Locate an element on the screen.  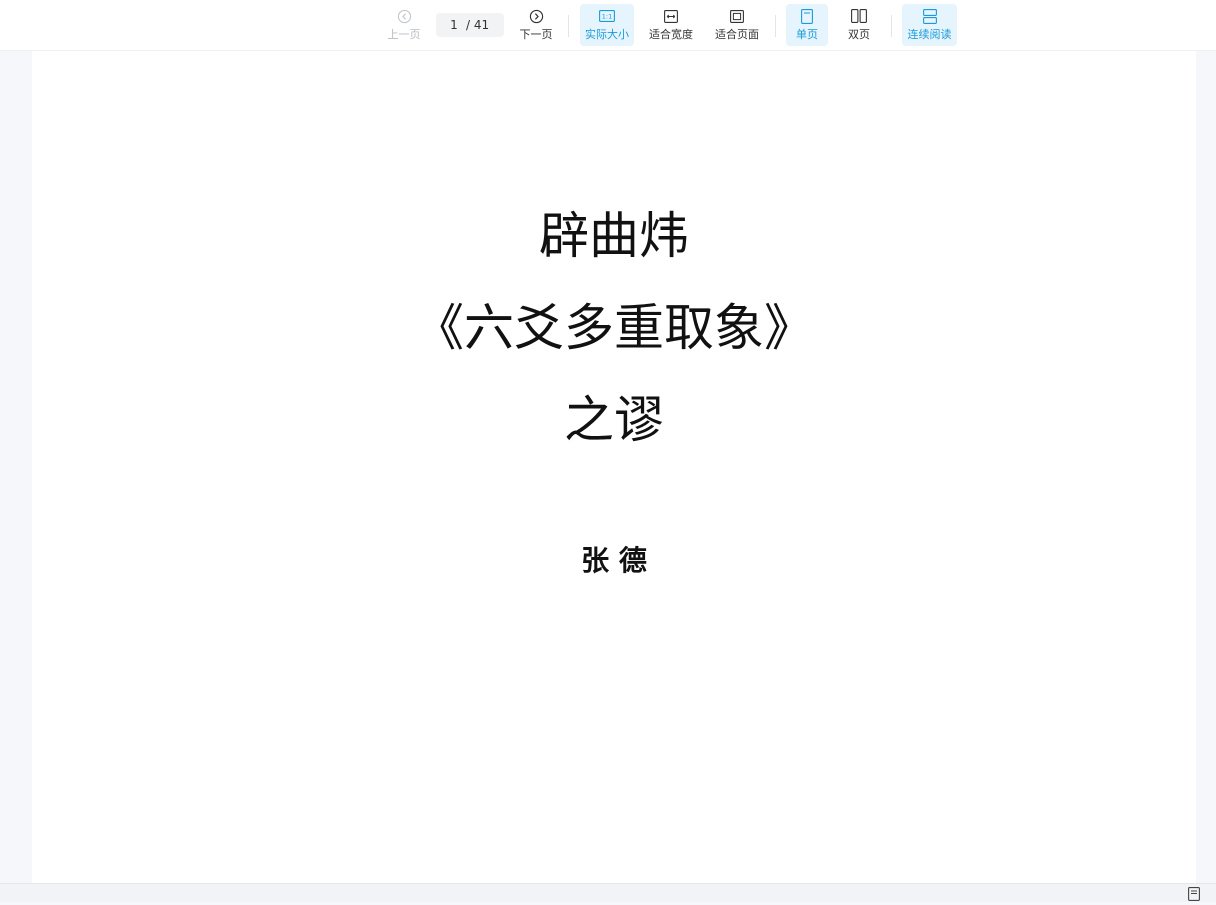
continuous-scroll-icon is located at coordinates (930, 16).